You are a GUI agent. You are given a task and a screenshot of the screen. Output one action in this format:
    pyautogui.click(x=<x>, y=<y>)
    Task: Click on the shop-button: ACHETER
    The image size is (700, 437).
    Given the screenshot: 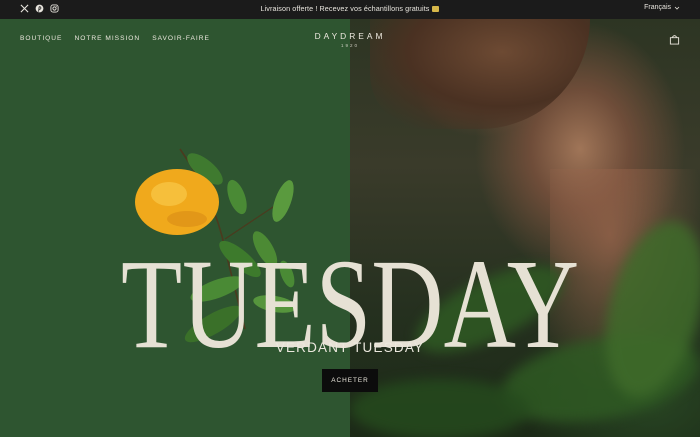 What is the action you would take?
    pyautogui.click(x=350, y=380)
    